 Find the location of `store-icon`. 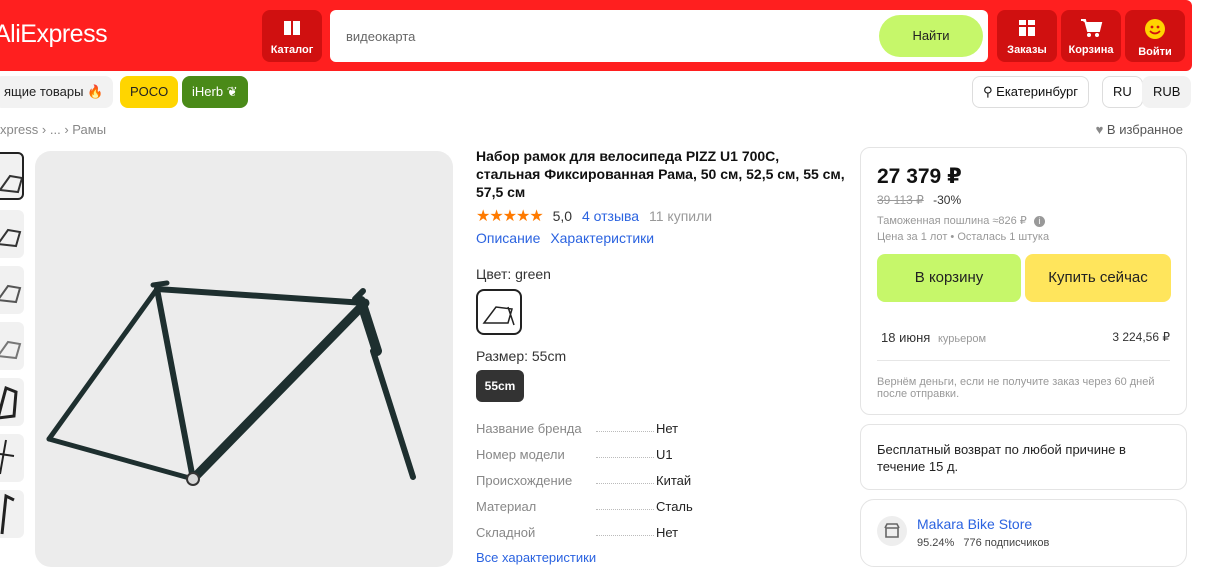

store-icon is located at coordinates (892, 531).